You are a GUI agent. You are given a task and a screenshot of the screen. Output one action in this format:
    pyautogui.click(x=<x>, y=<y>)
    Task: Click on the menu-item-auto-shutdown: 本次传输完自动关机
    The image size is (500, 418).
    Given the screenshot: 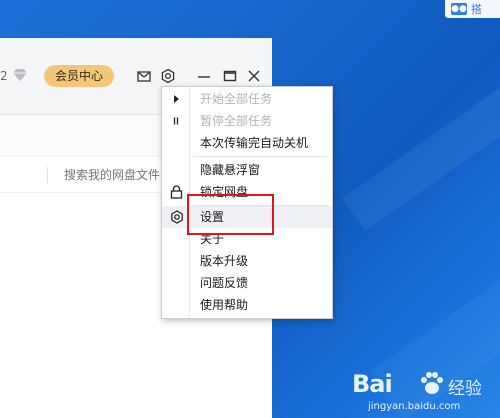 What is the action you would take?
    pyautogui.click(x=247, y=143)
    